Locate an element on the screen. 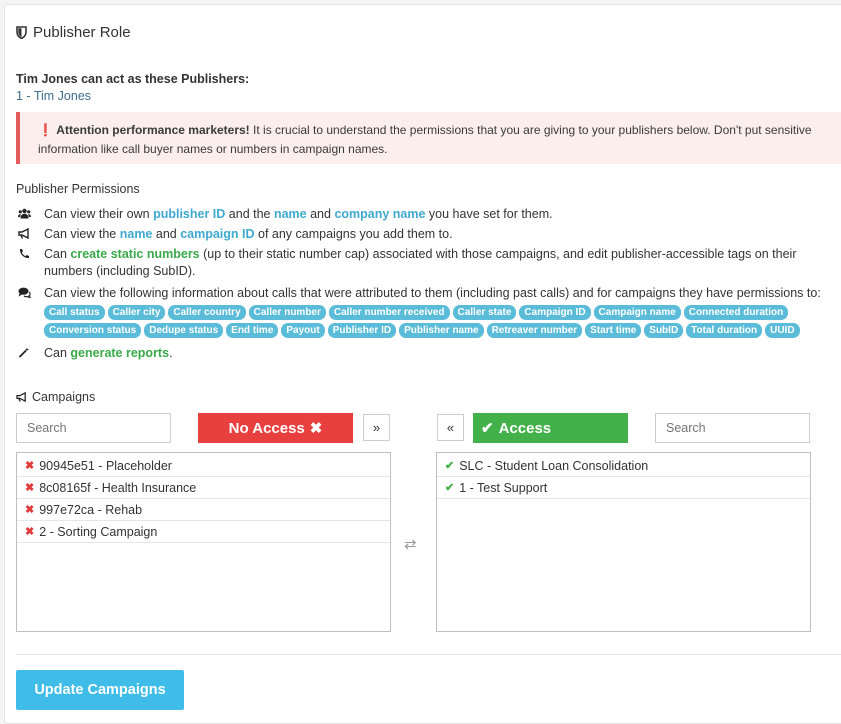  move-right-button: » is located at coordinates (376, 427).